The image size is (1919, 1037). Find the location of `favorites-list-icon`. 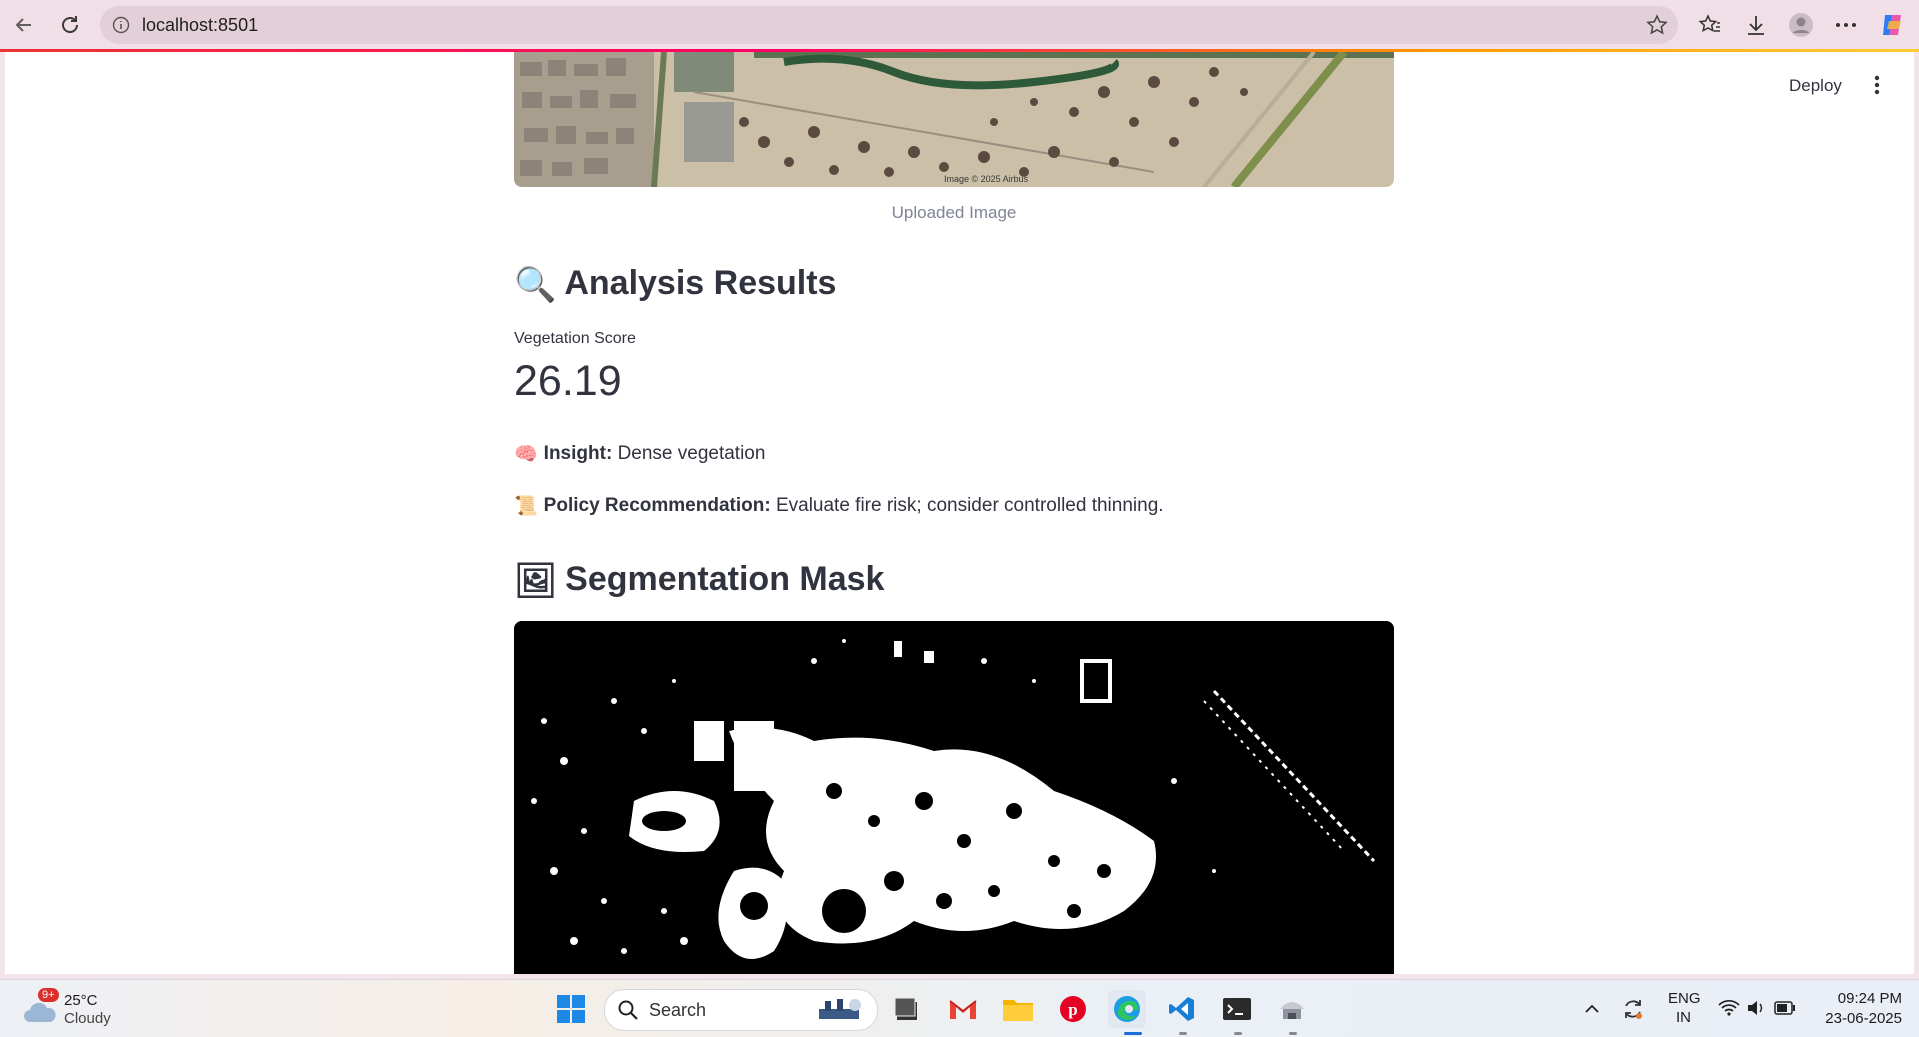

favorites-list-icon is located at coordinates (1709, 23).